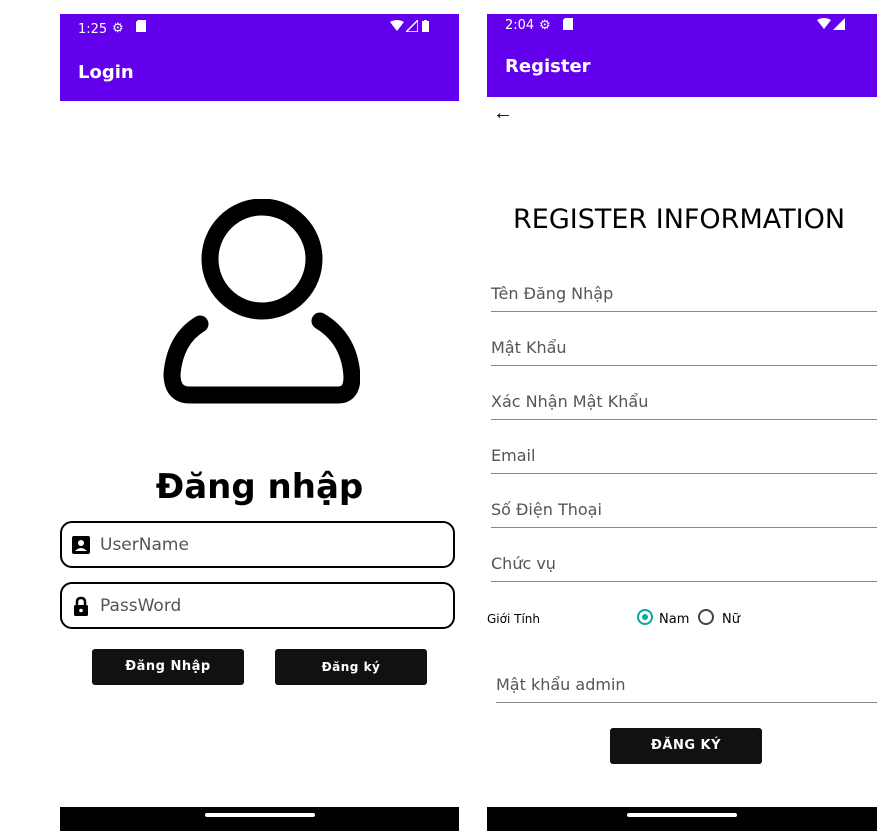  Describe the element at coordinates (552, 293) in the screenshot. I see `username-placeholder: Tên Đăng Nhập` at that location.